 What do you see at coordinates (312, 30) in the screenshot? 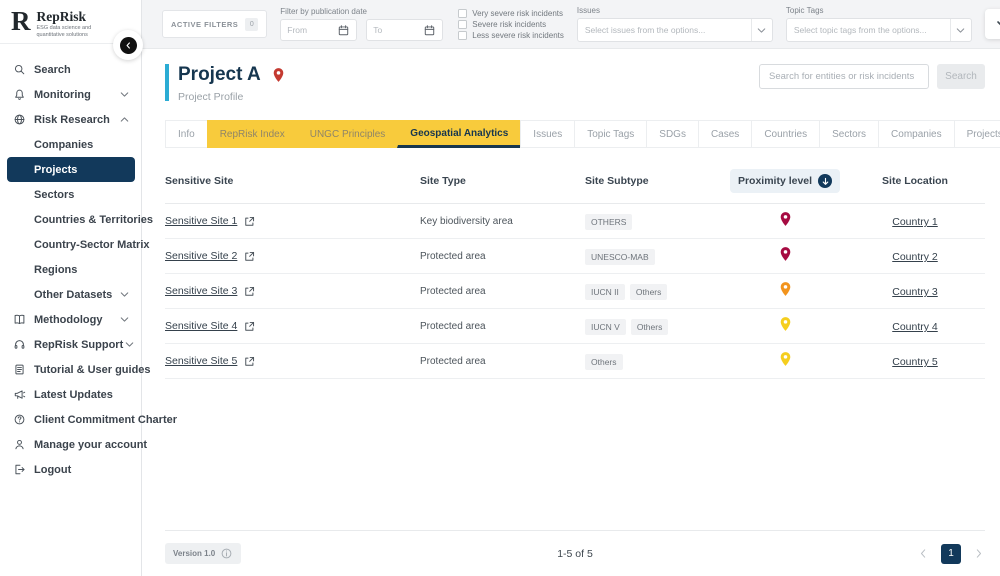
I see `date-from-input` at bounding box center [312, 30].